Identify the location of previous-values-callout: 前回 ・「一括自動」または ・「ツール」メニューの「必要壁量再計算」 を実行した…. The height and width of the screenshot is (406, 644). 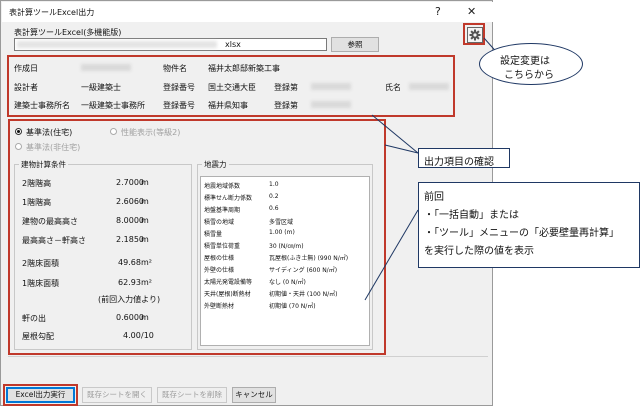
(529, 225).